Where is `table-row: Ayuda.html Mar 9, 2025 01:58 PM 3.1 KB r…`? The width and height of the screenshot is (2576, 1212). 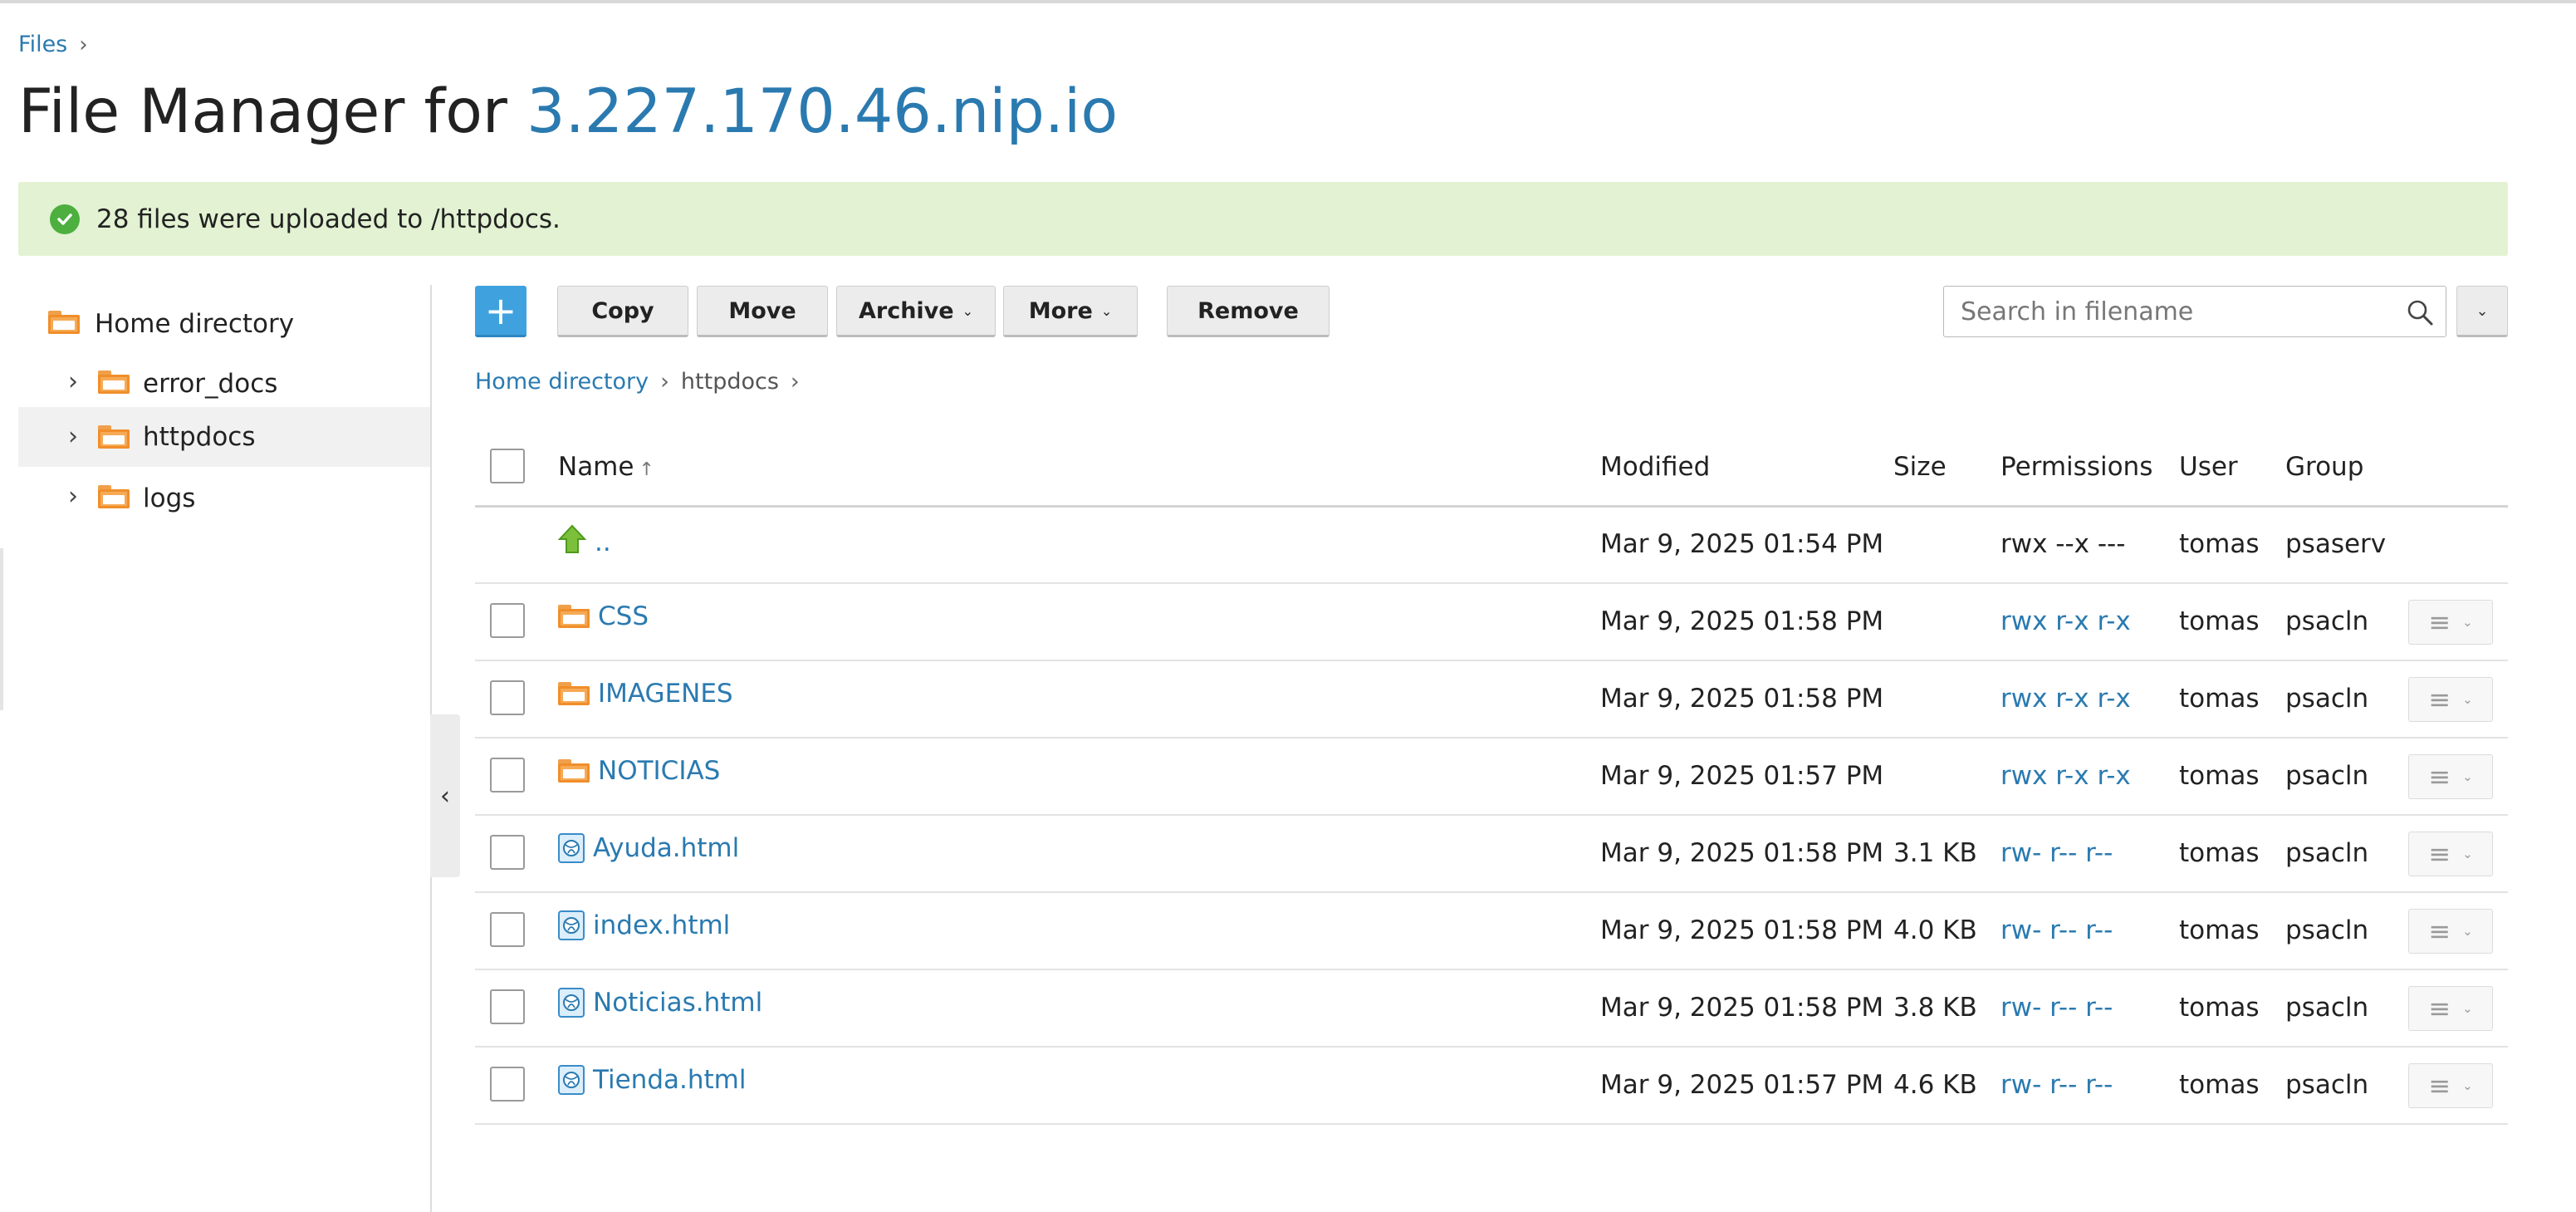
table-row: Ayuda.html Mar 9, 2025 01:58 PM 3.1 KB r… is located at coordinates (1492, 854).